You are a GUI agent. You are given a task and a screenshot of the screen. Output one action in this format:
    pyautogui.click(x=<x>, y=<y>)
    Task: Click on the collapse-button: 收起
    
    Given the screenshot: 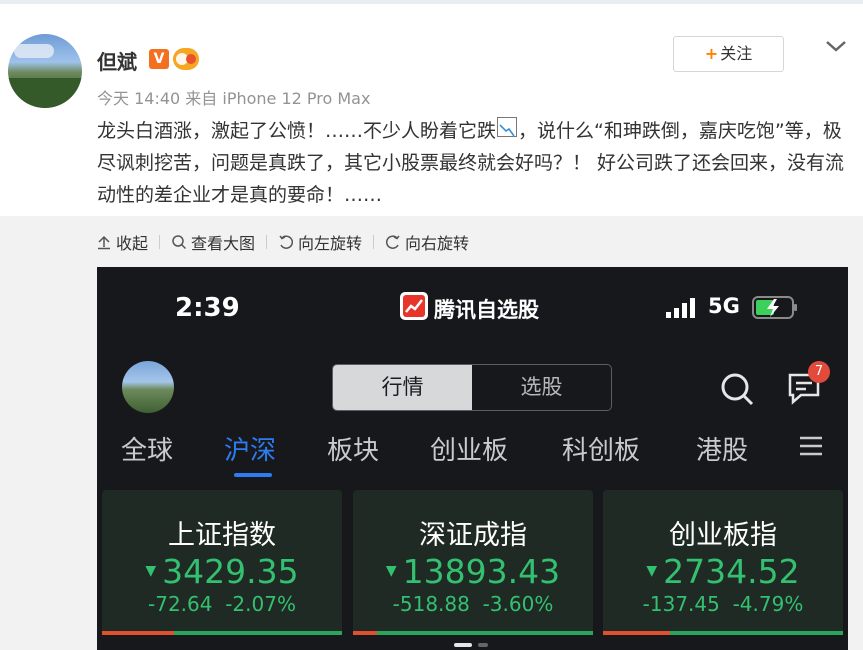 What is the action you would take?
    pyautogui.click(x=122, y=242)
    